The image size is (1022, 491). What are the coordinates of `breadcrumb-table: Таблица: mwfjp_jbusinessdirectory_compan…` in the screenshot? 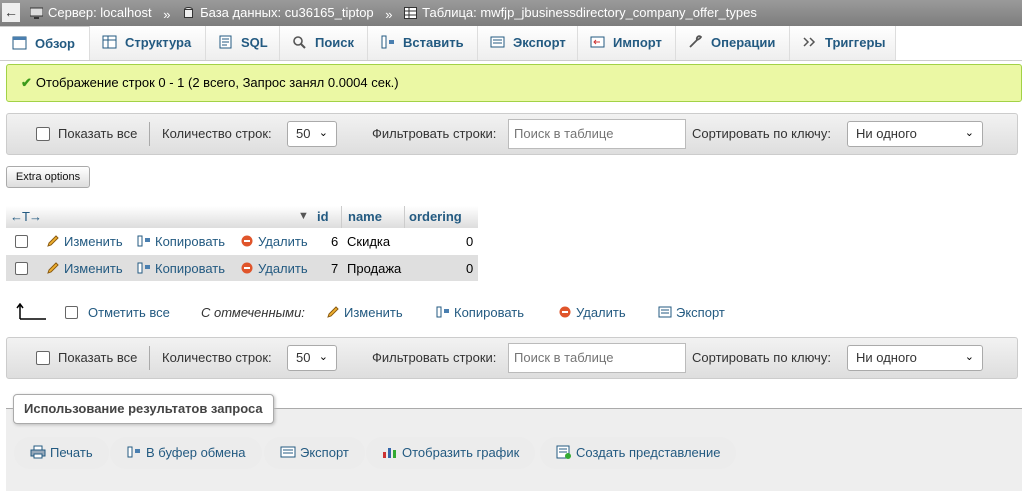 It's located at (580, 12).